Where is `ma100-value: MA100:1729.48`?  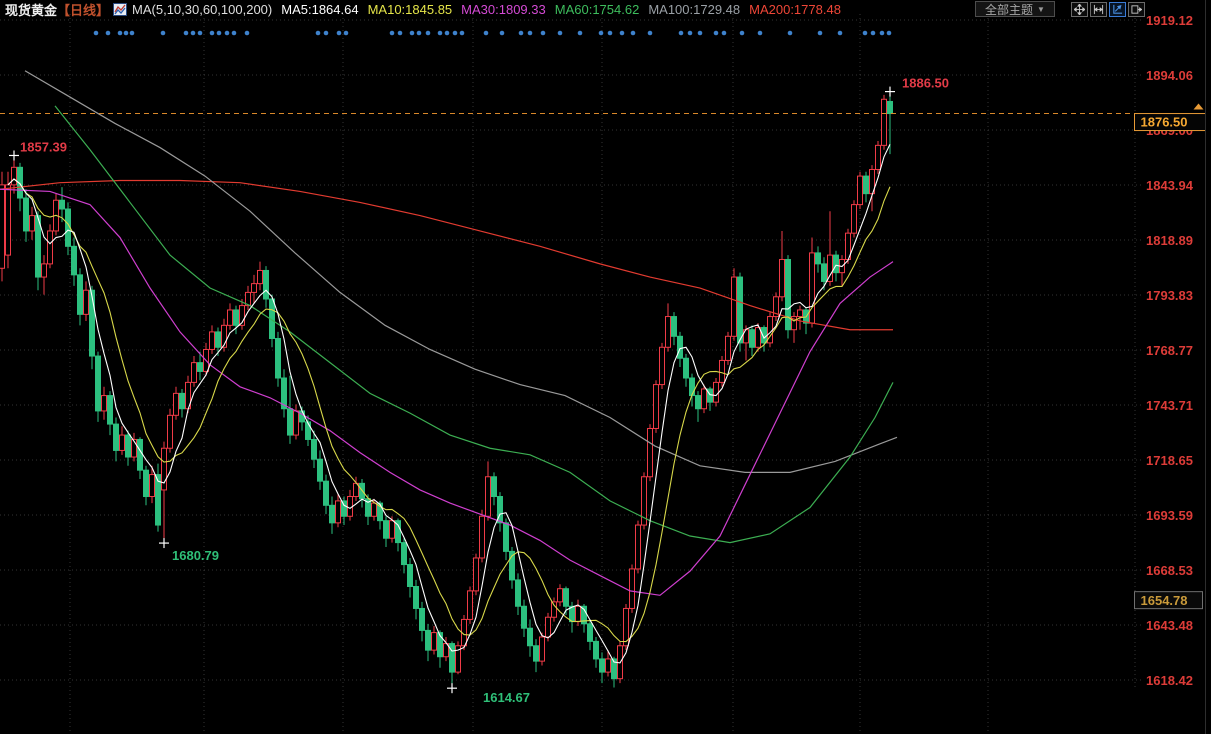
ma100-value: MA100:1729.48 is located at coordinates (694, 9).